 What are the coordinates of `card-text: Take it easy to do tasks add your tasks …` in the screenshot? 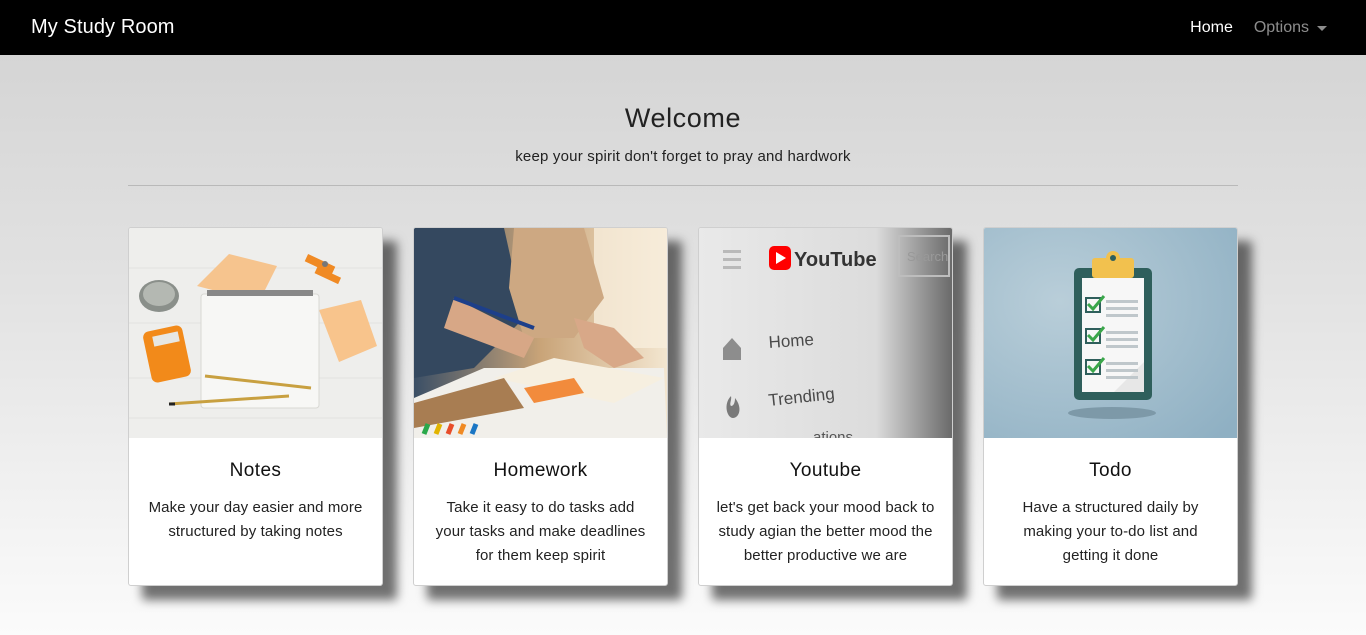 It's located at (540, 531).